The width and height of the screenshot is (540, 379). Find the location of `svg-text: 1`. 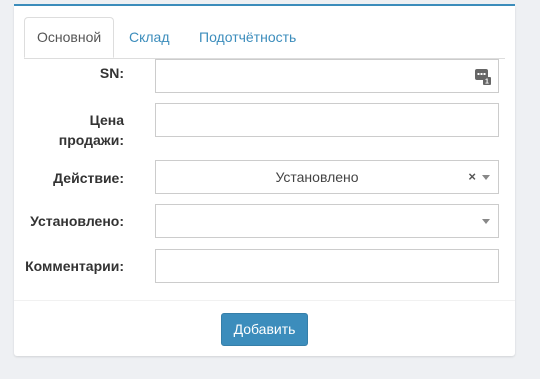

svg-text: 1 is located at coordinates (487, 82).